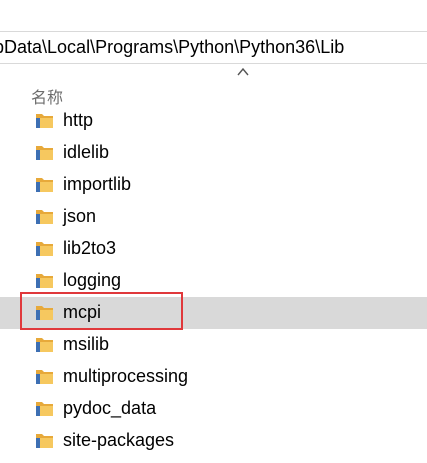 This screenshot has width=427, height=463. I want to click on list-item: json, so click(213, 217).